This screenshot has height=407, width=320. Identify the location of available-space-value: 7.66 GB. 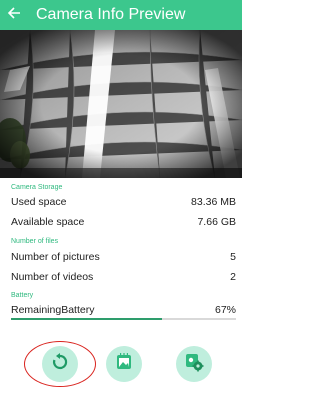
(216, 222).